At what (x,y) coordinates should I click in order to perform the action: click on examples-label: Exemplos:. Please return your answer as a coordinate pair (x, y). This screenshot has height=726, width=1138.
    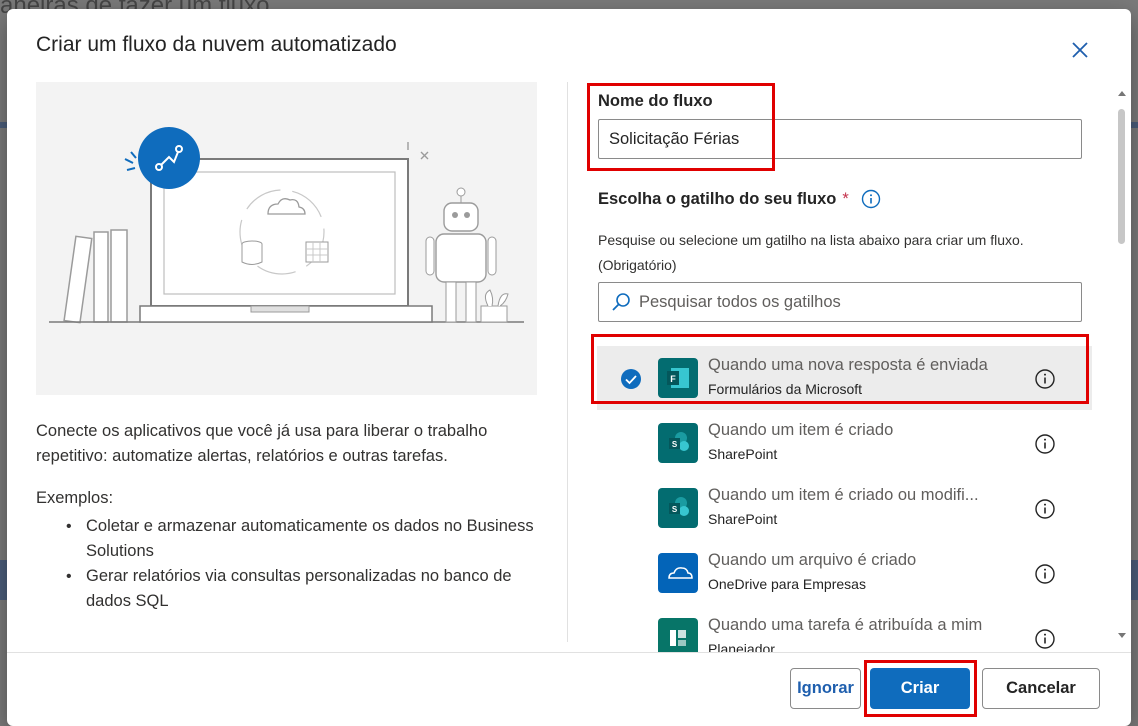
    Looking at the image, I should click on (75, 498).